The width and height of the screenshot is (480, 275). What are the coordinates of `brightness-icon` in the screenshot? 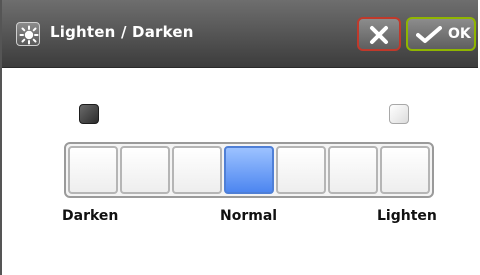 It's located at (28, 34).